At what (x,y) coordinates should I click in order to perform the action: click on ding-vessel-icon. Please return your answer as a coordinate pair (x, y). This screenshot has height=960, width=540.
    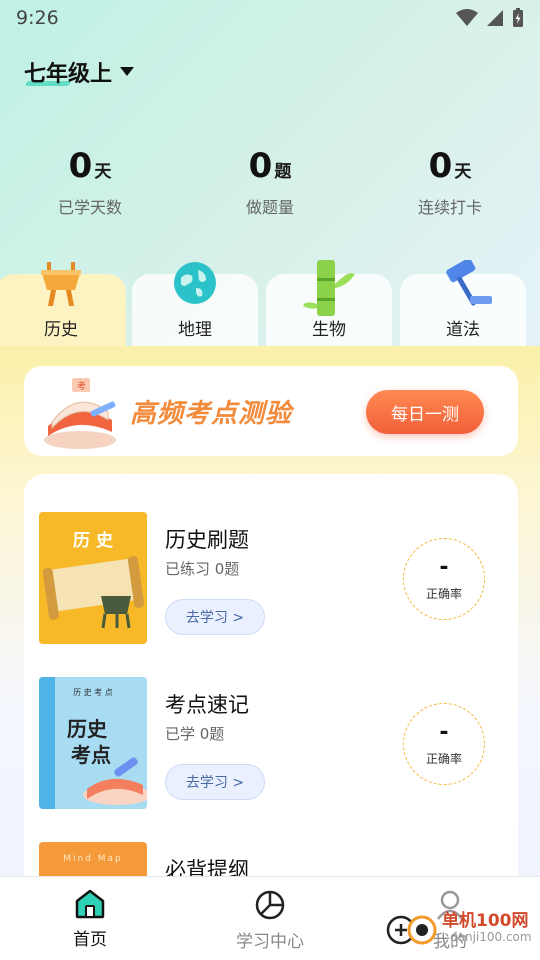
    Looking at the image, I should click on (61, 284).